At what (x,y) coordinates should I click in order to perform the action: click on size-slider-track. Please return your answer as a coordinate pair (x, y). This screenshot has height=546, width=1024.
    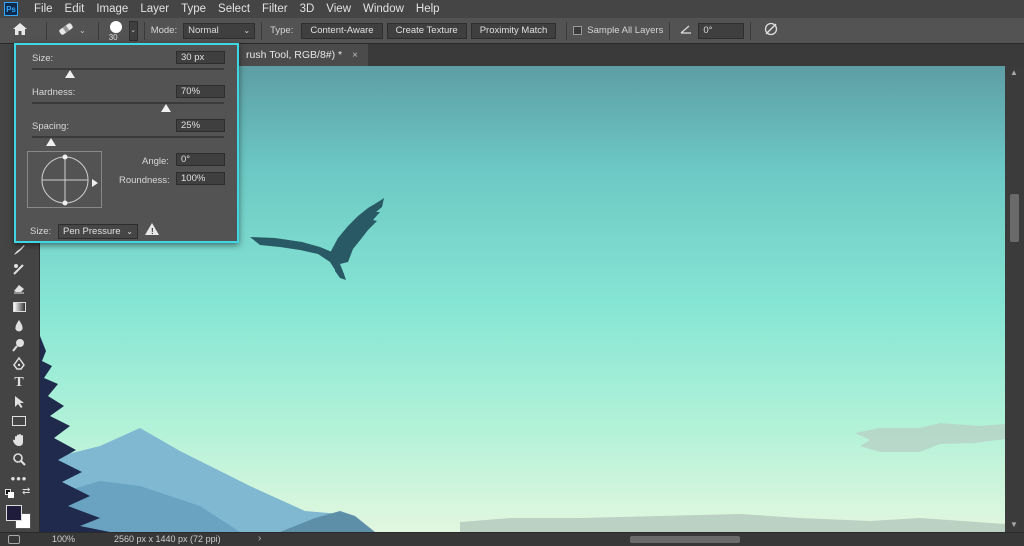
    Looking at the image, I should click on (128, 69).